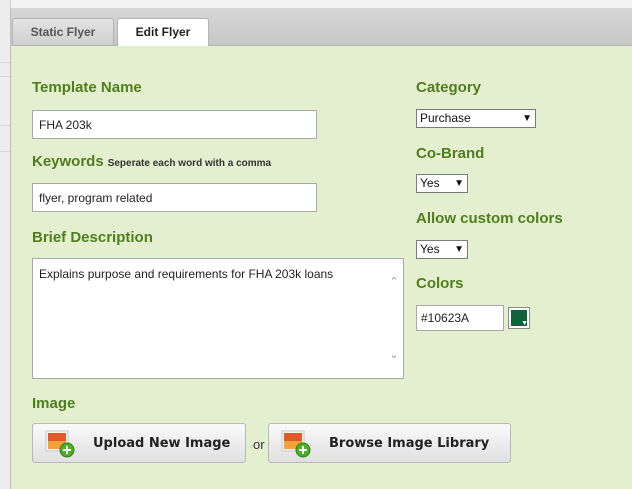  I want to click on keywords-input, so click(174, 197).